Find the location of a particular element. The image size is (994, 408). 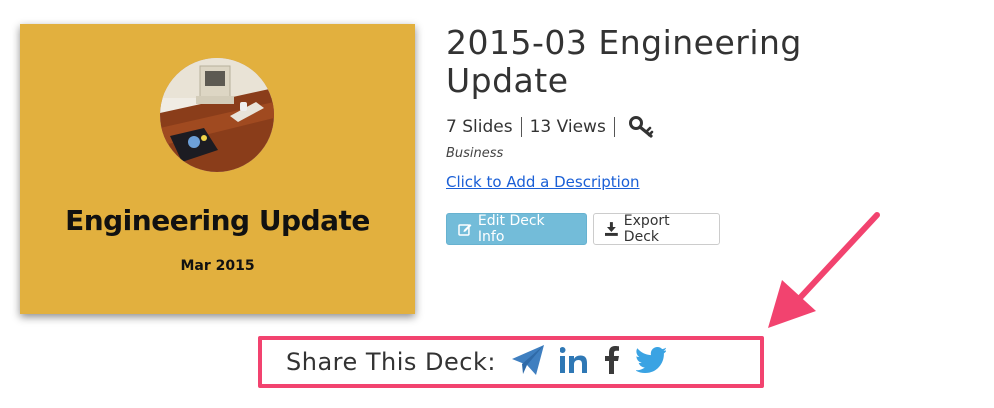

twitter-icon is located at coordinates (651, 362).